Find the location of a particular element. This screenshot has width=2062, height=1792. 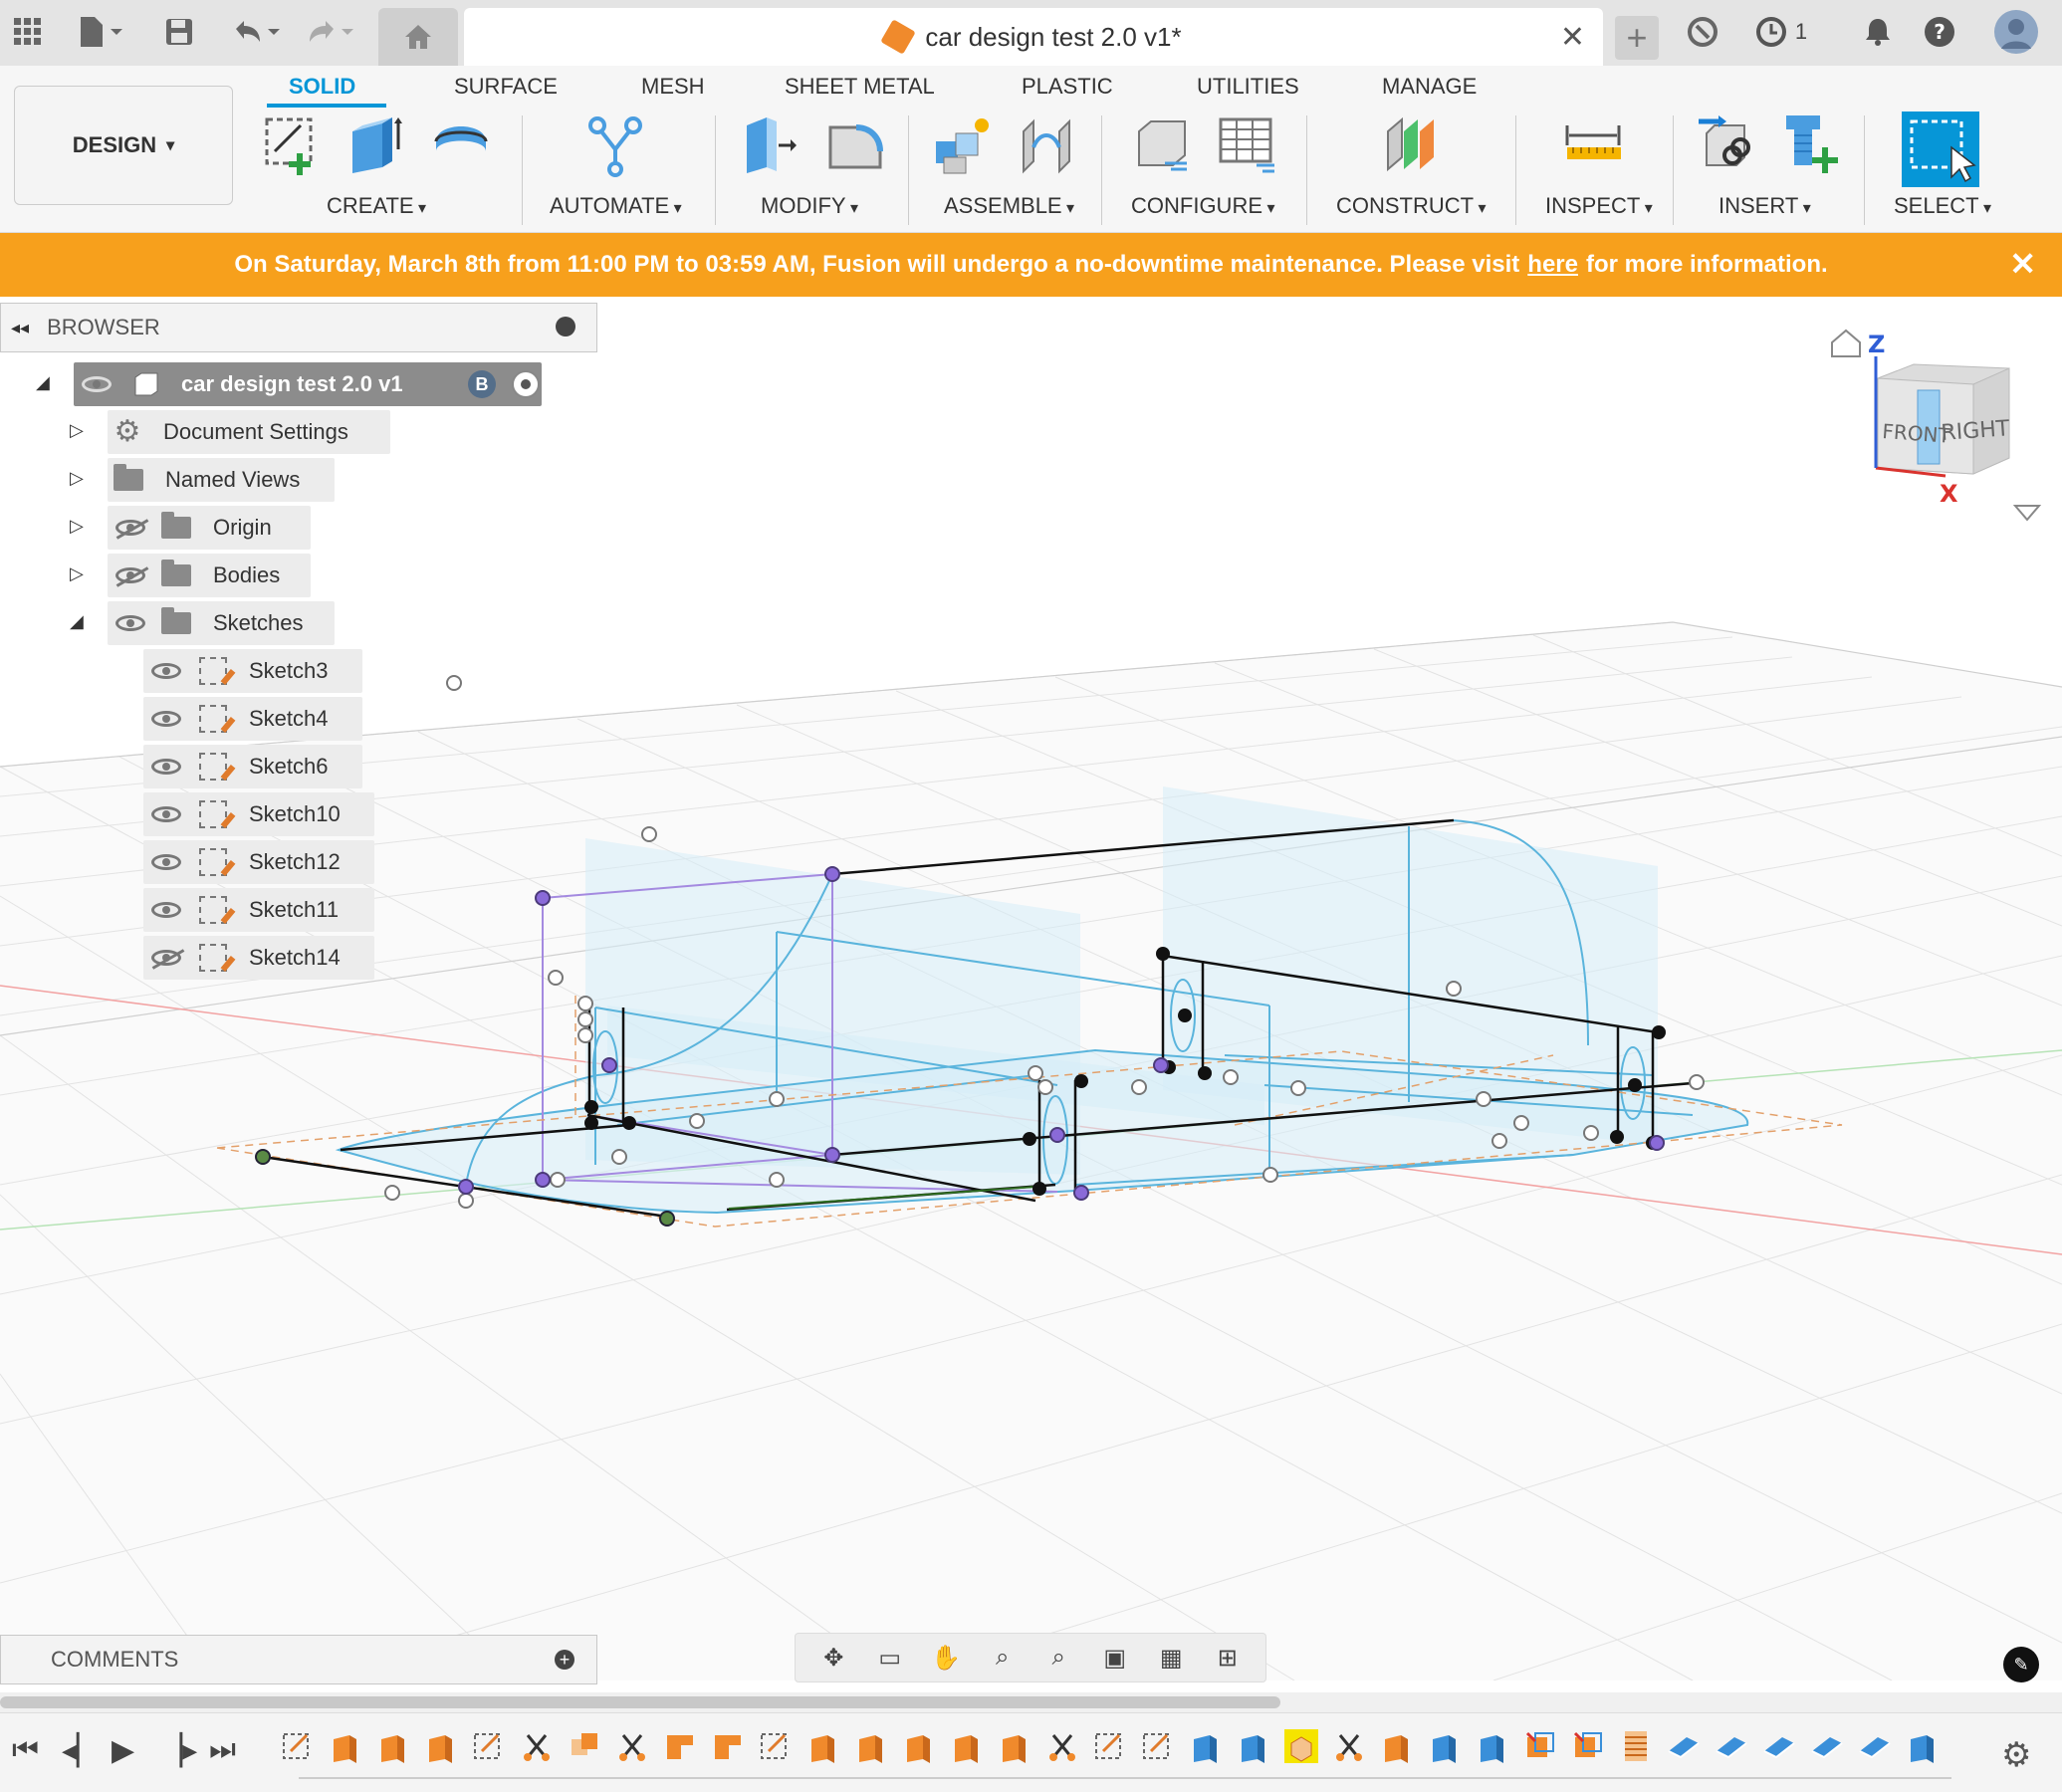

joint-icon is located at coordinates (1046, 146).